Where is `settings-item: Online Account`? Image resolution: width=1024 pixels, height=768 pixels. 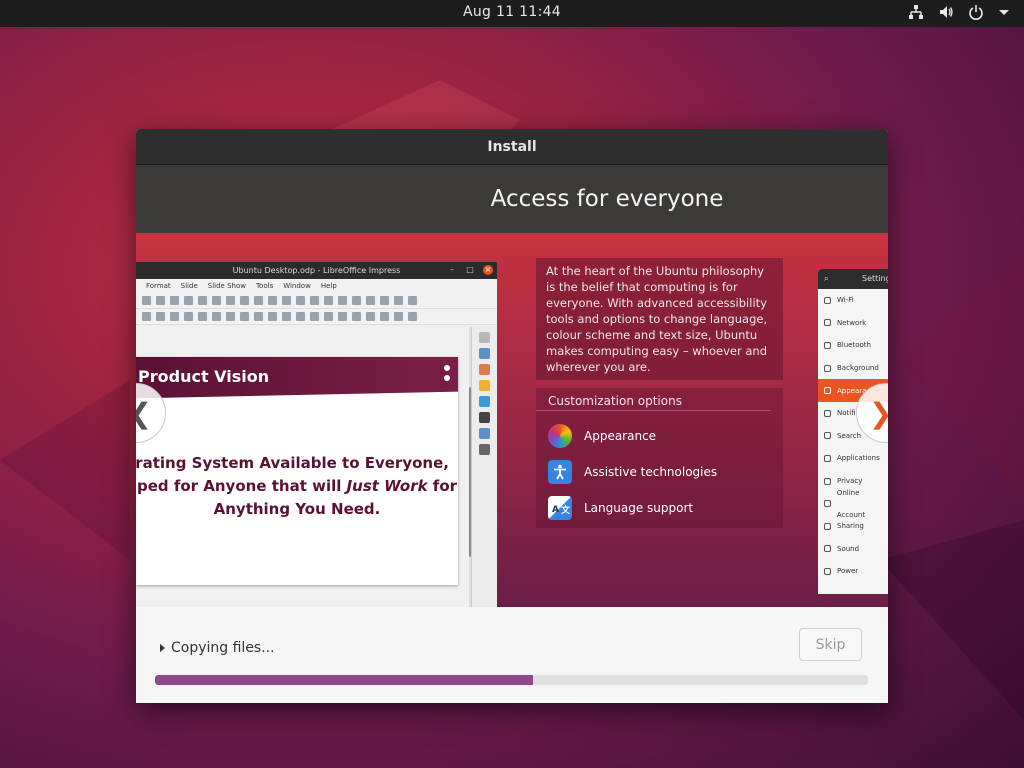
settings-item: Online Account is located at coordinates (853, 504).